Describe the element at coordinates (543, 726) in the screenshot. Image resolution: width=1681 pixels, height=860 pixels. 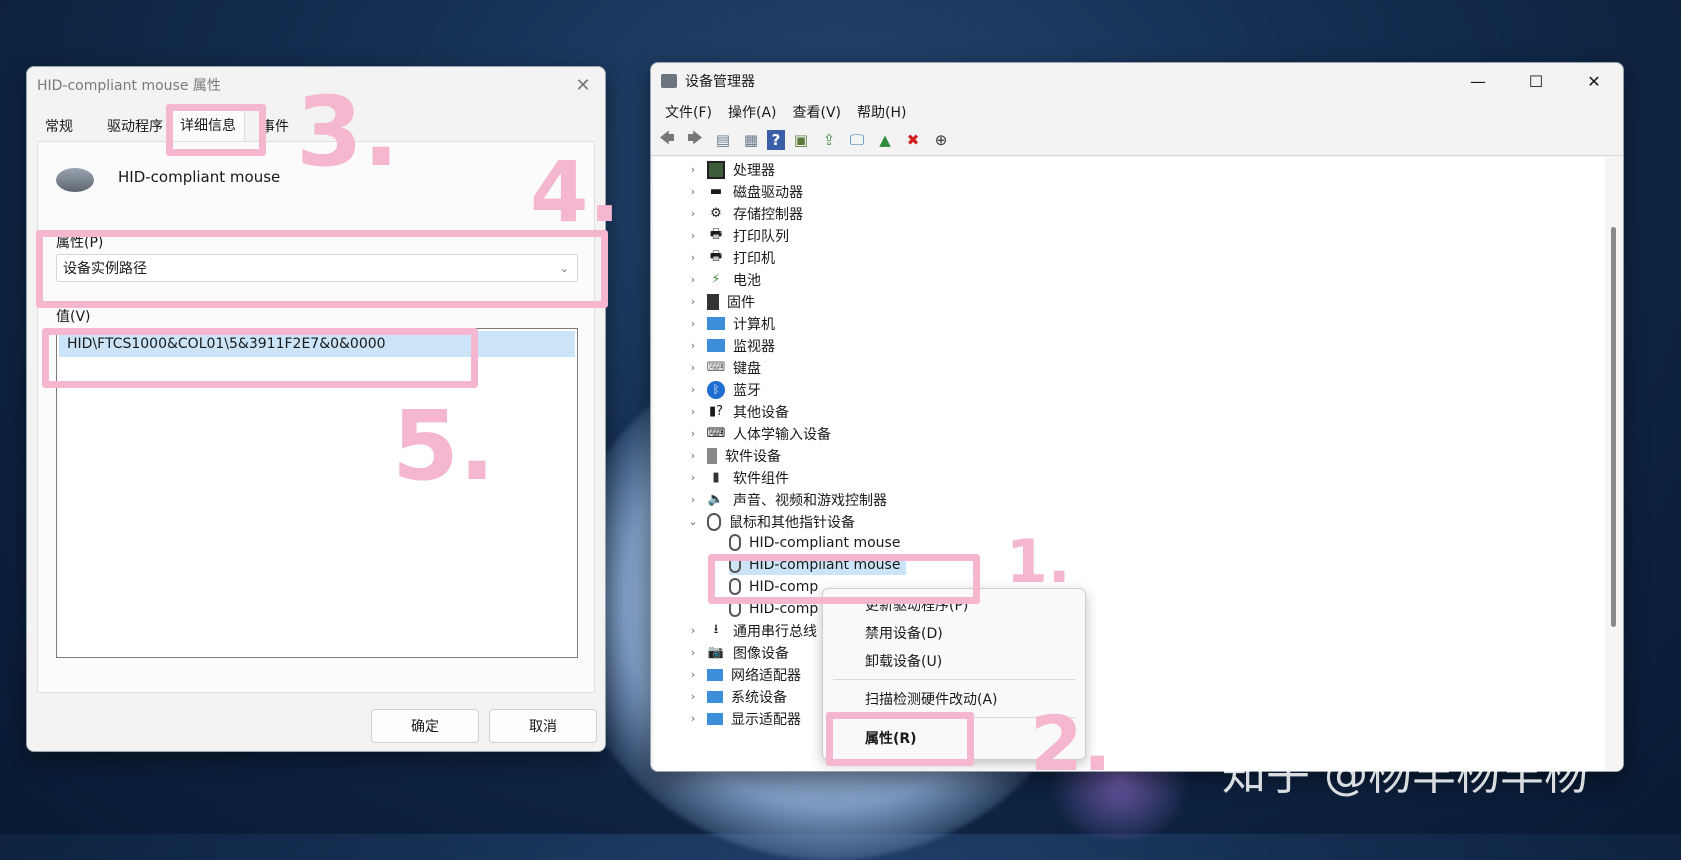
I see `cancel-button: 取消` at that location.